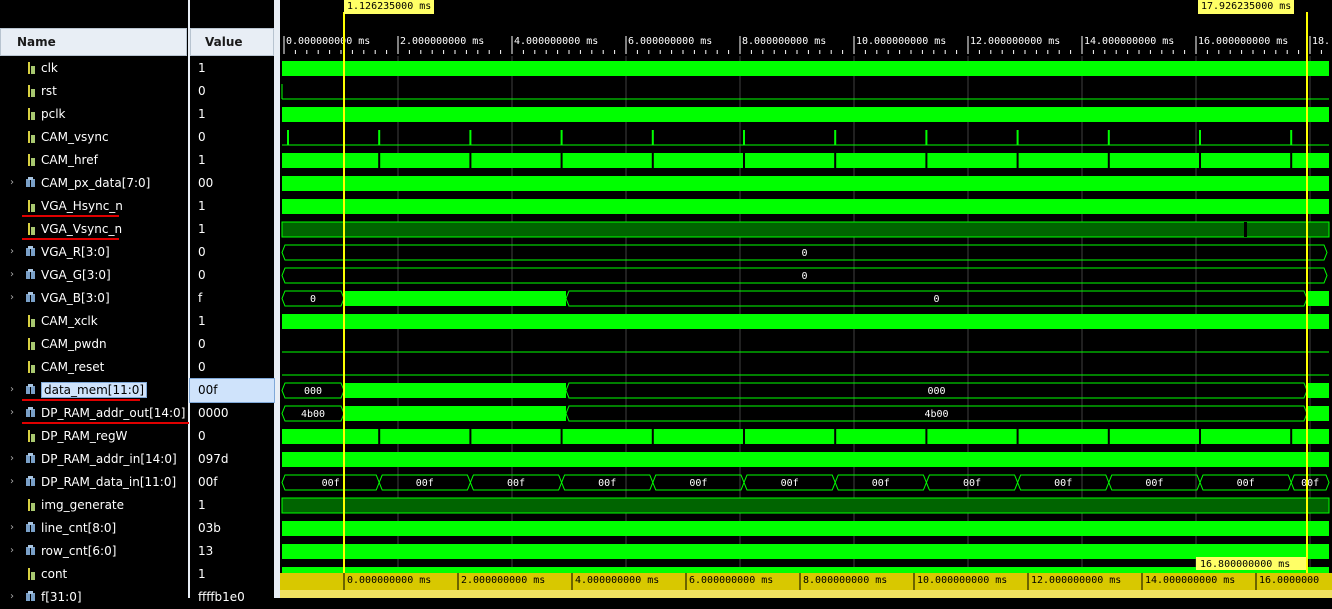  What do you see at coordinates (232, 42) in the screenshot?
I see `value-column-header: Value` at bounding box center [232, 42].